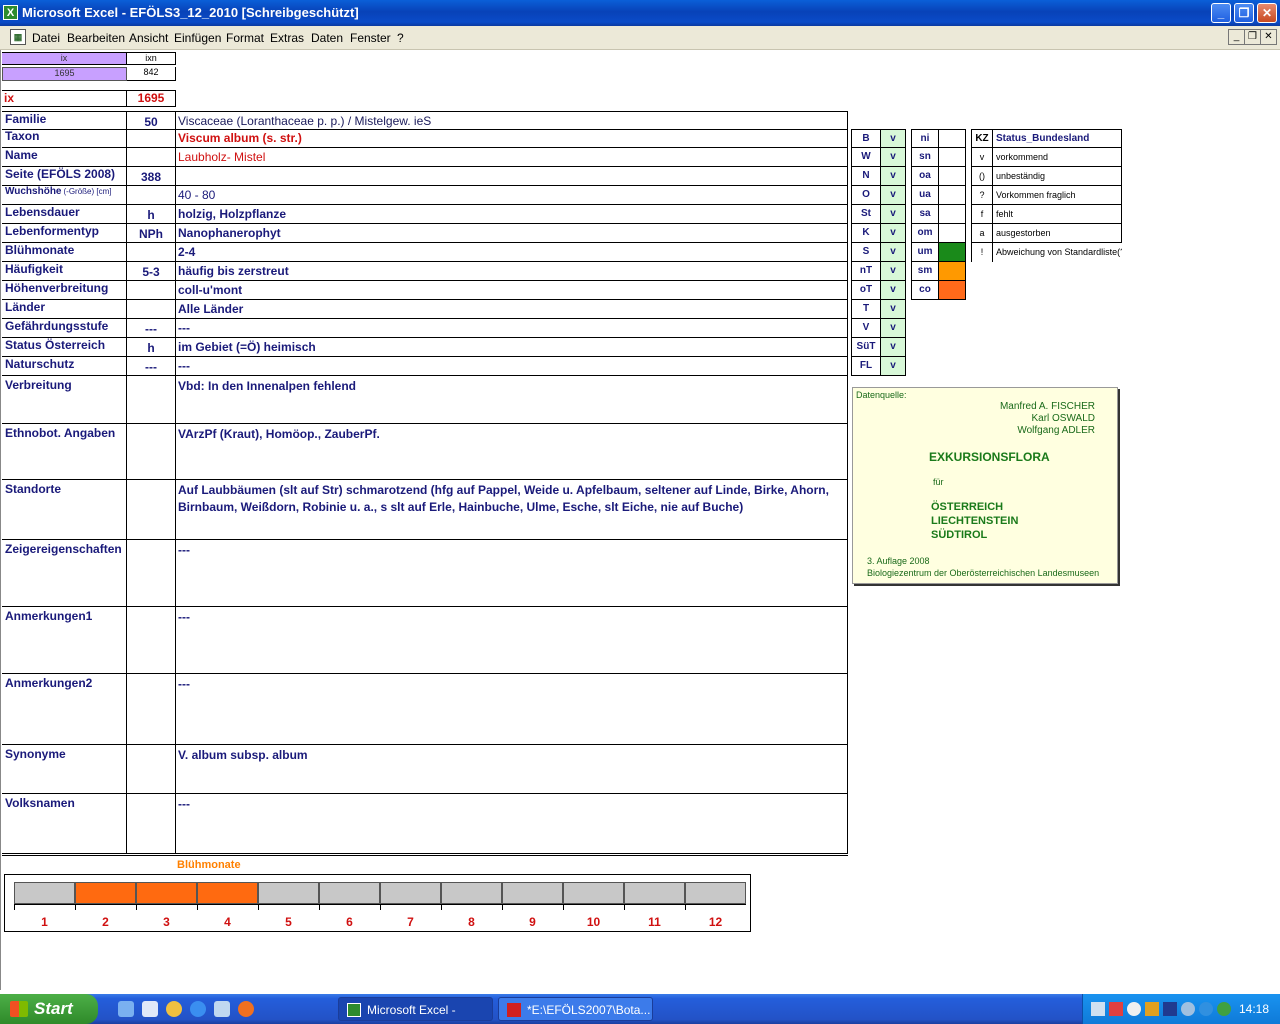  I want to click on menu-extras: Extras, so click(287, 38).